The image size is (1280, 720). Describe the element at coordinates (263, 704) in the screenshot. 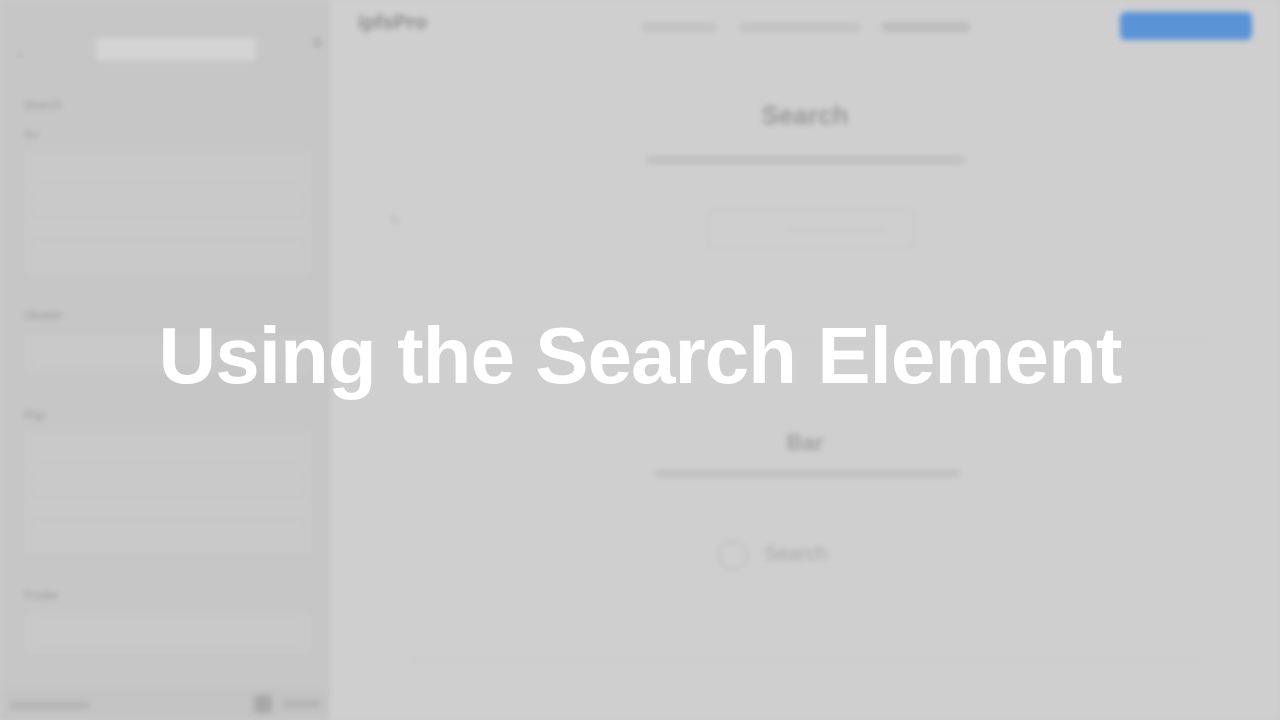

I see `footer-icon` at that location.